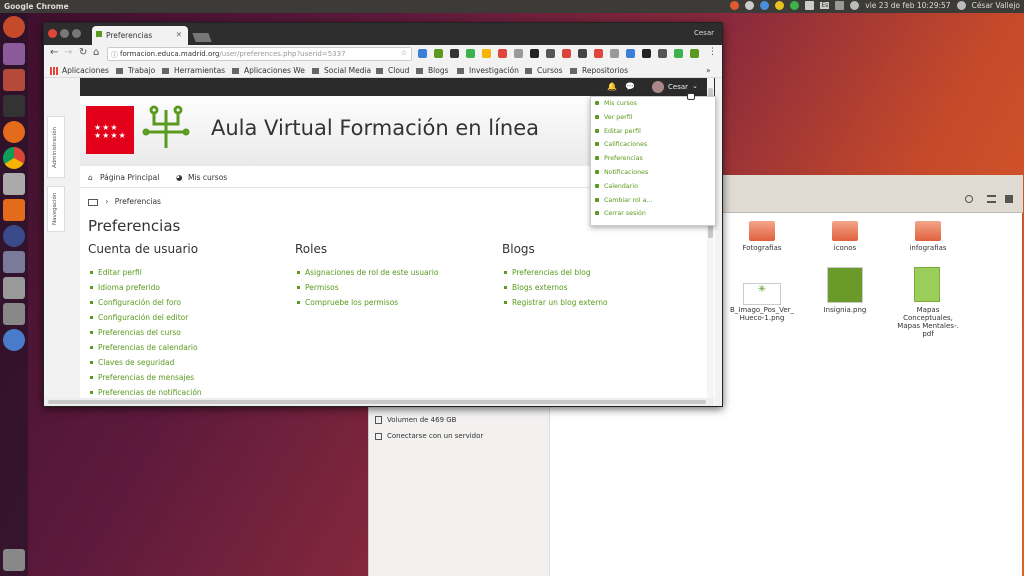  Describe the element at coordinates (605, 70) in the screenshot. I see `bookmark-repositorios: Repositorios` at that location.